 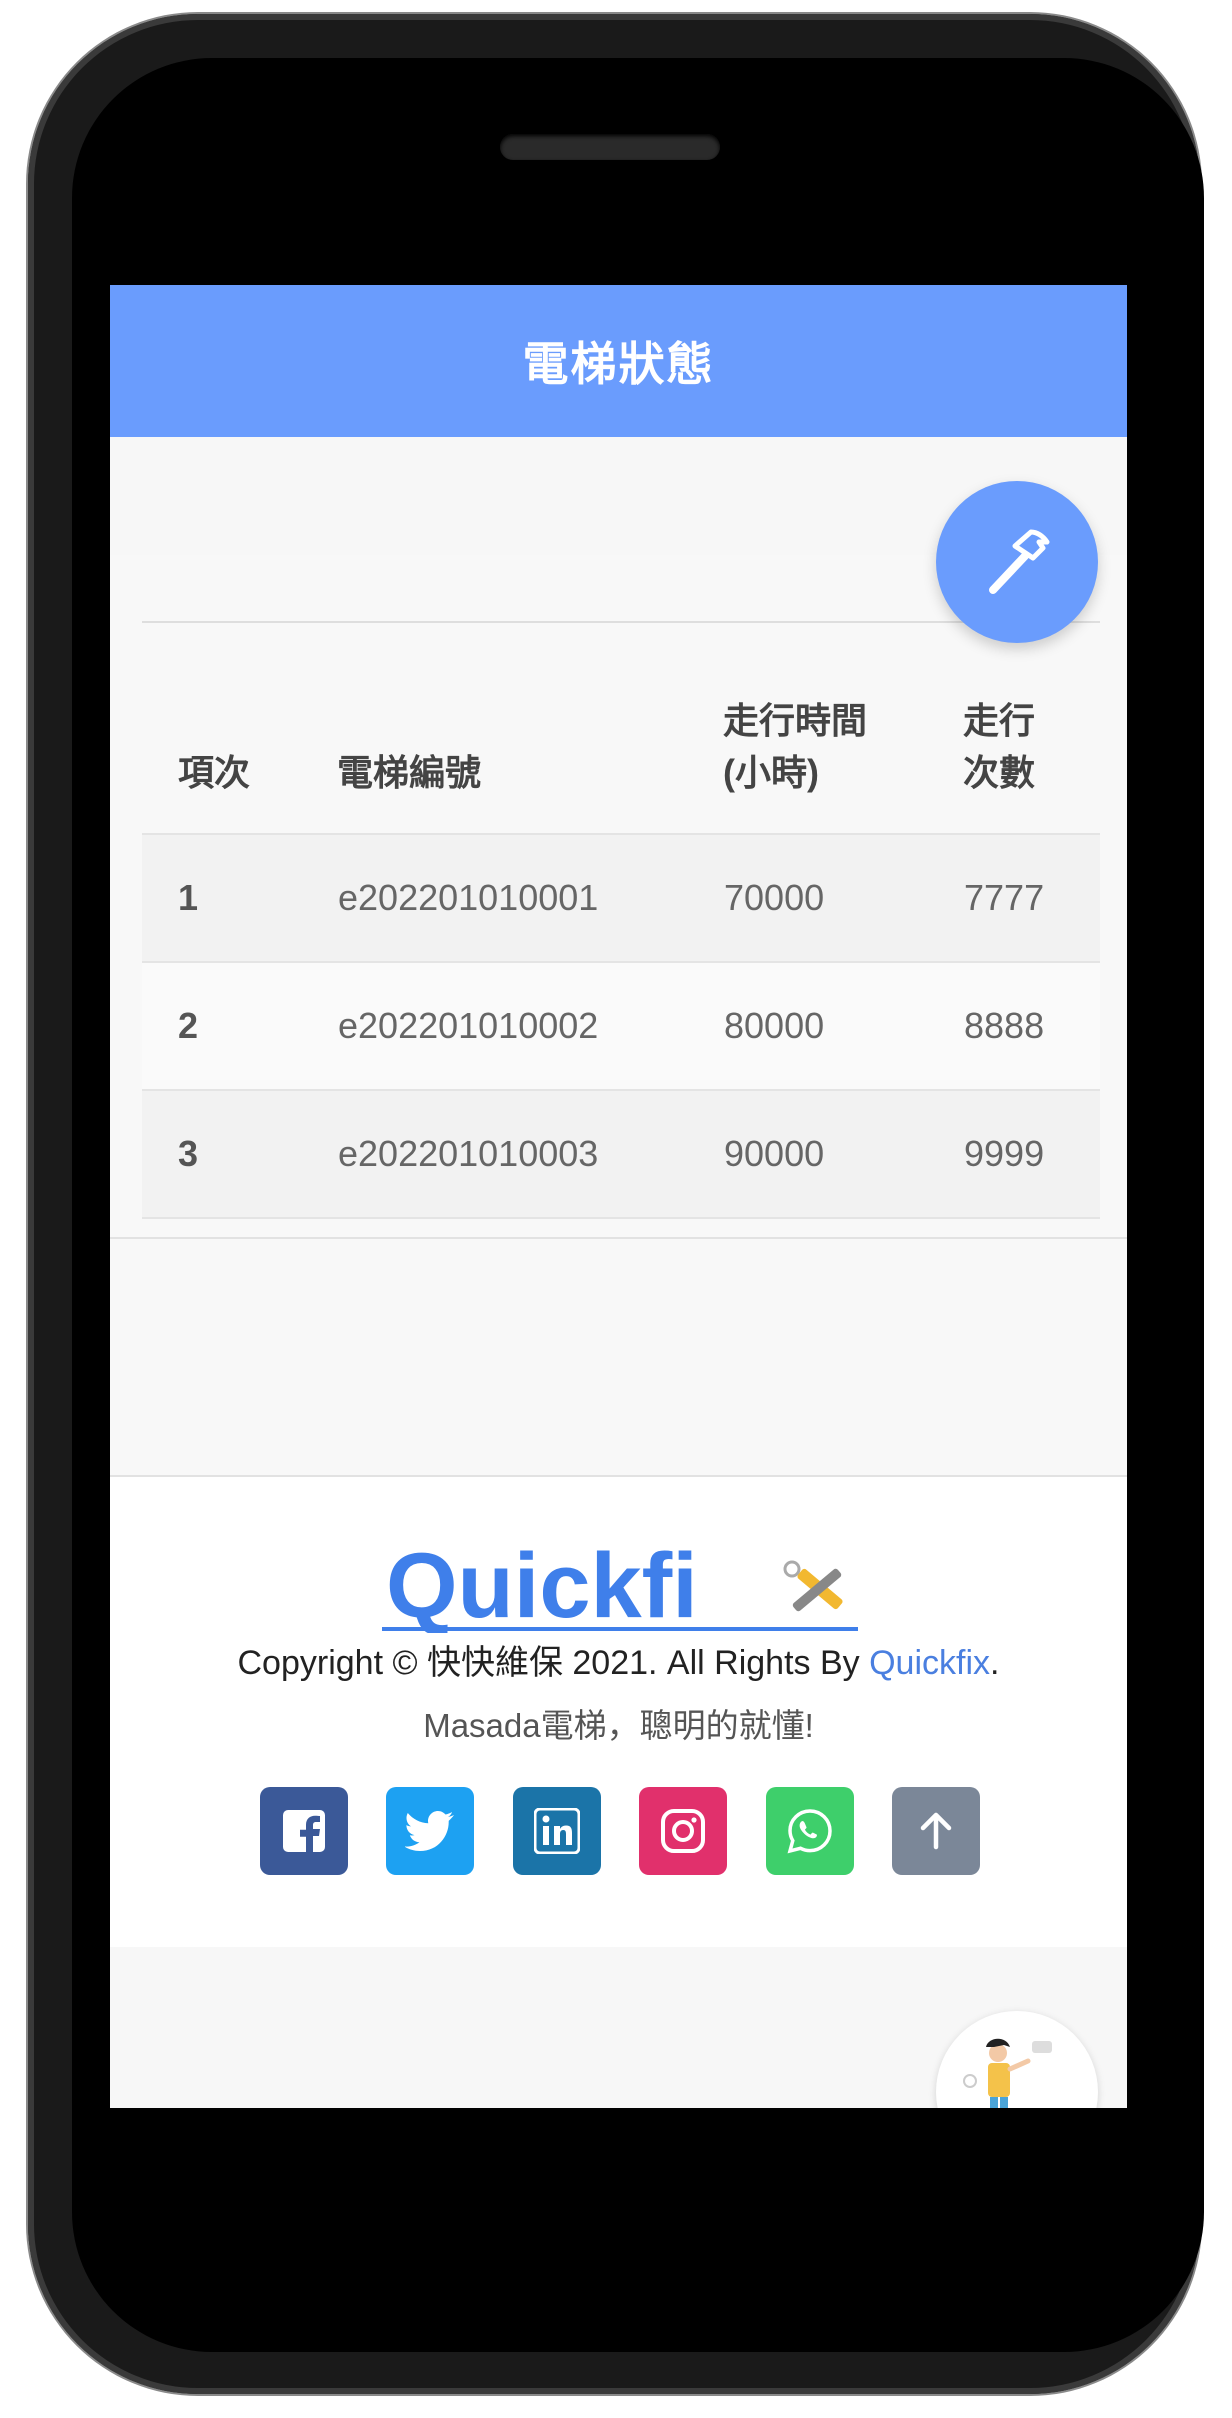 What do you see at coordinates (813, 1586) in the screenshot?
I see `tools-icon` at bounding box center [813, 1586].